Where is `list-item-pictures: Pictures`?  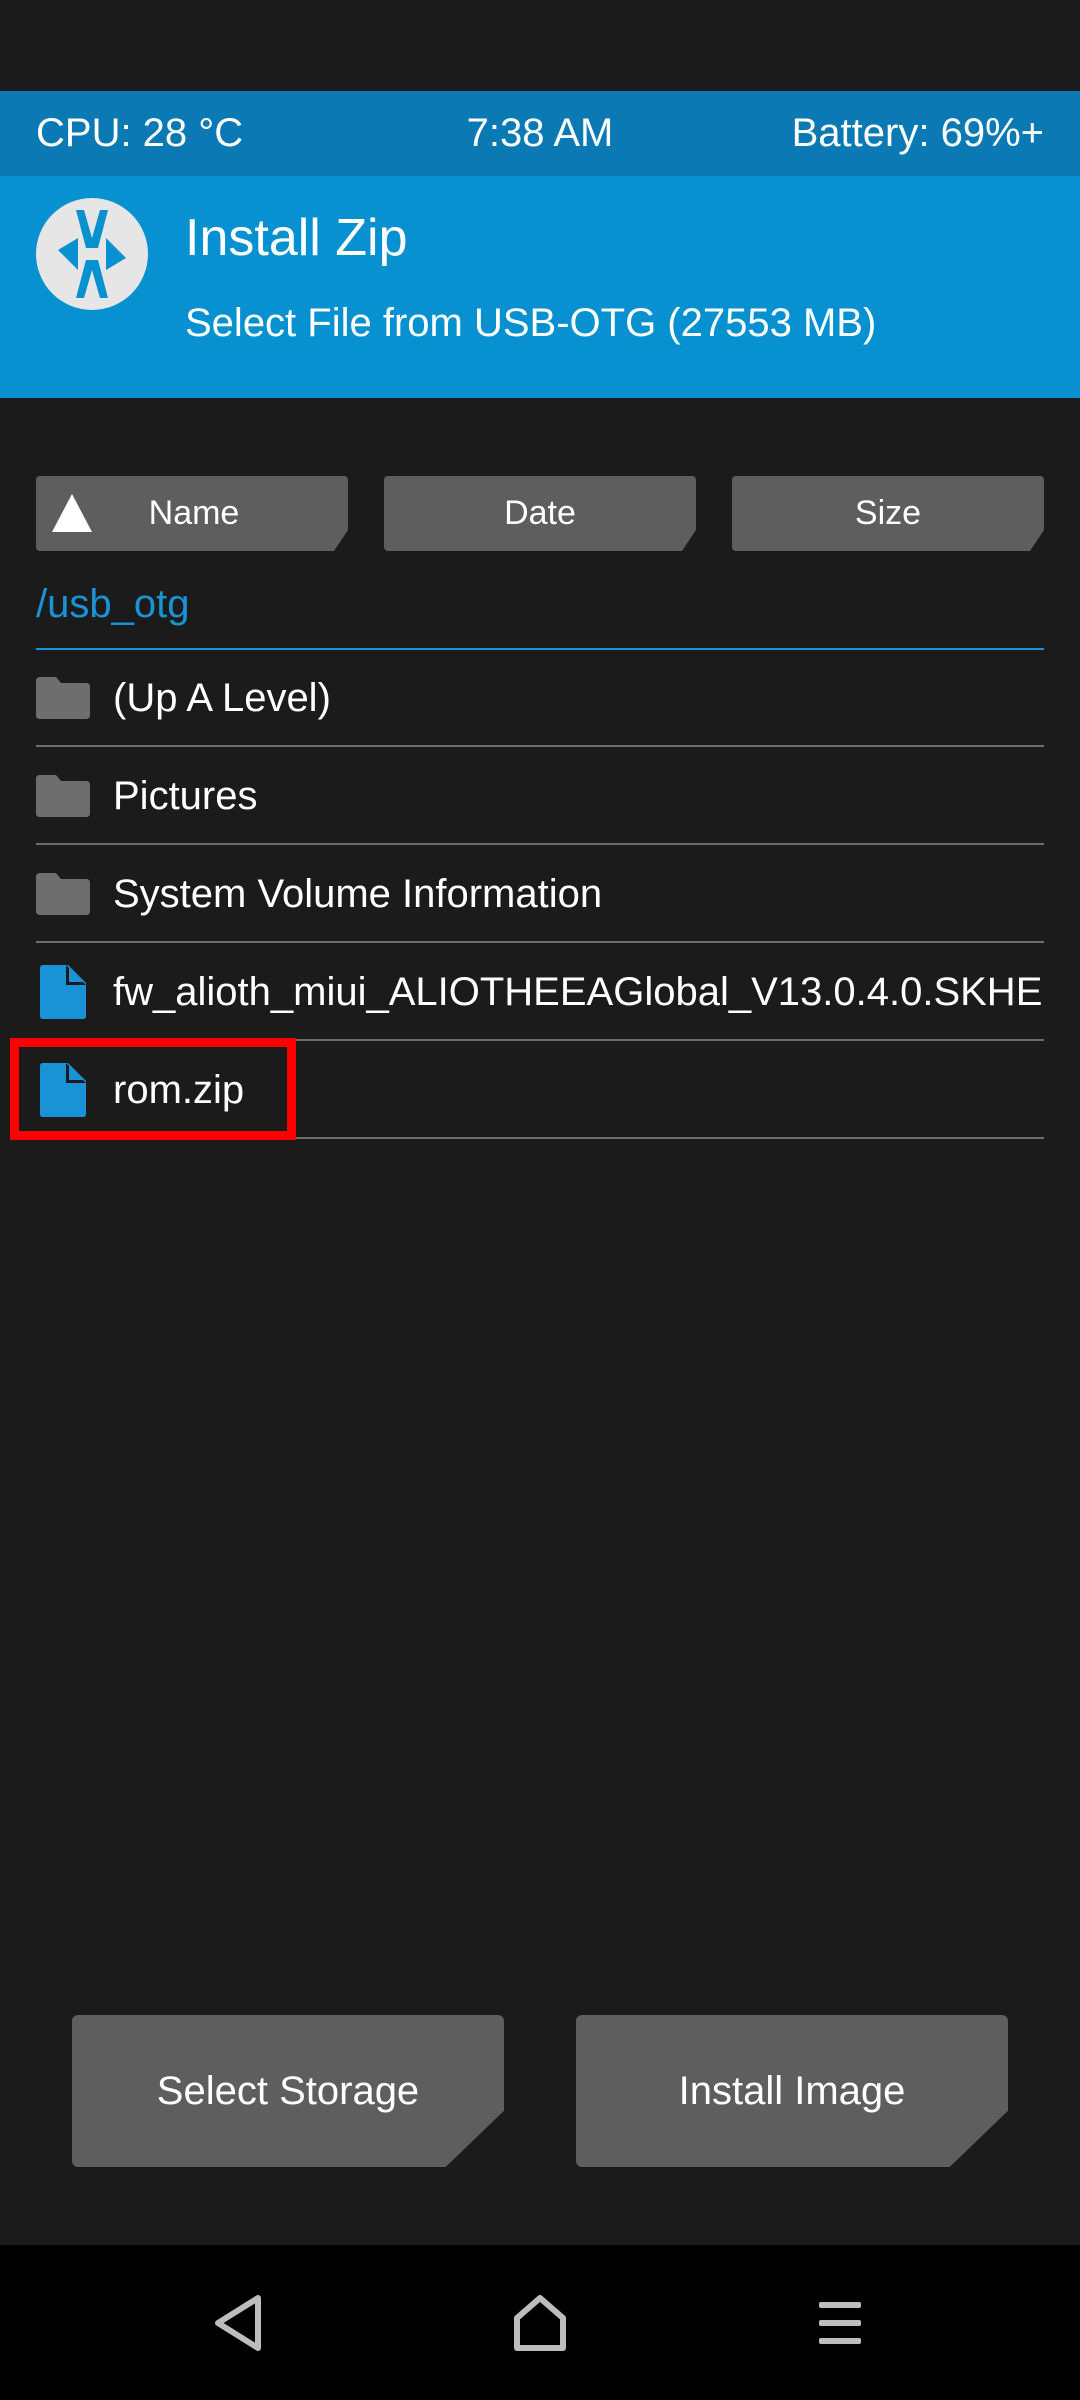 list-item-pictures: Pictures is located at coordinates (540, 796).